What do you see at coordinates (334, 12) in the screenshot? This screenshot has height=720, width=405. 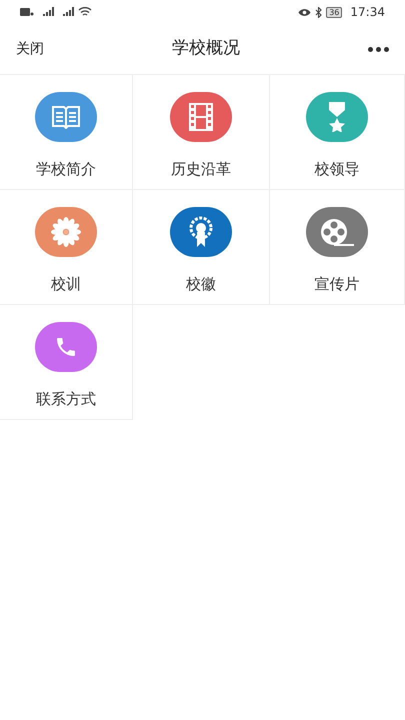 I see `battery-level: 36` at bounding box center [334, 12].